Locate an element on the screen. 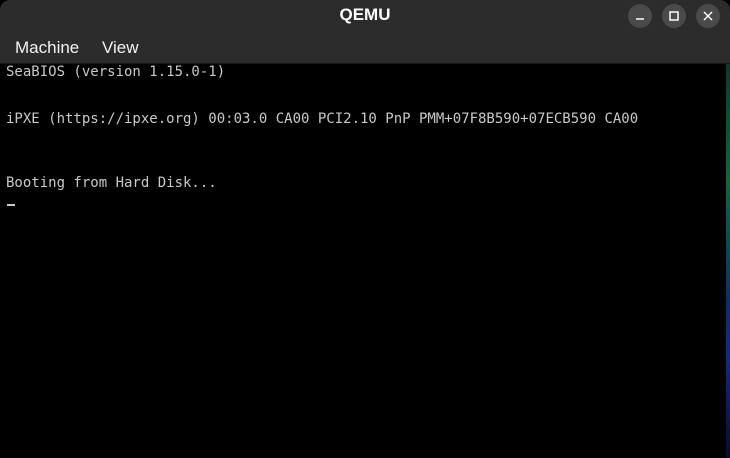 The image size is (730, 458). maximize-button is located at coordinates (674, 16).